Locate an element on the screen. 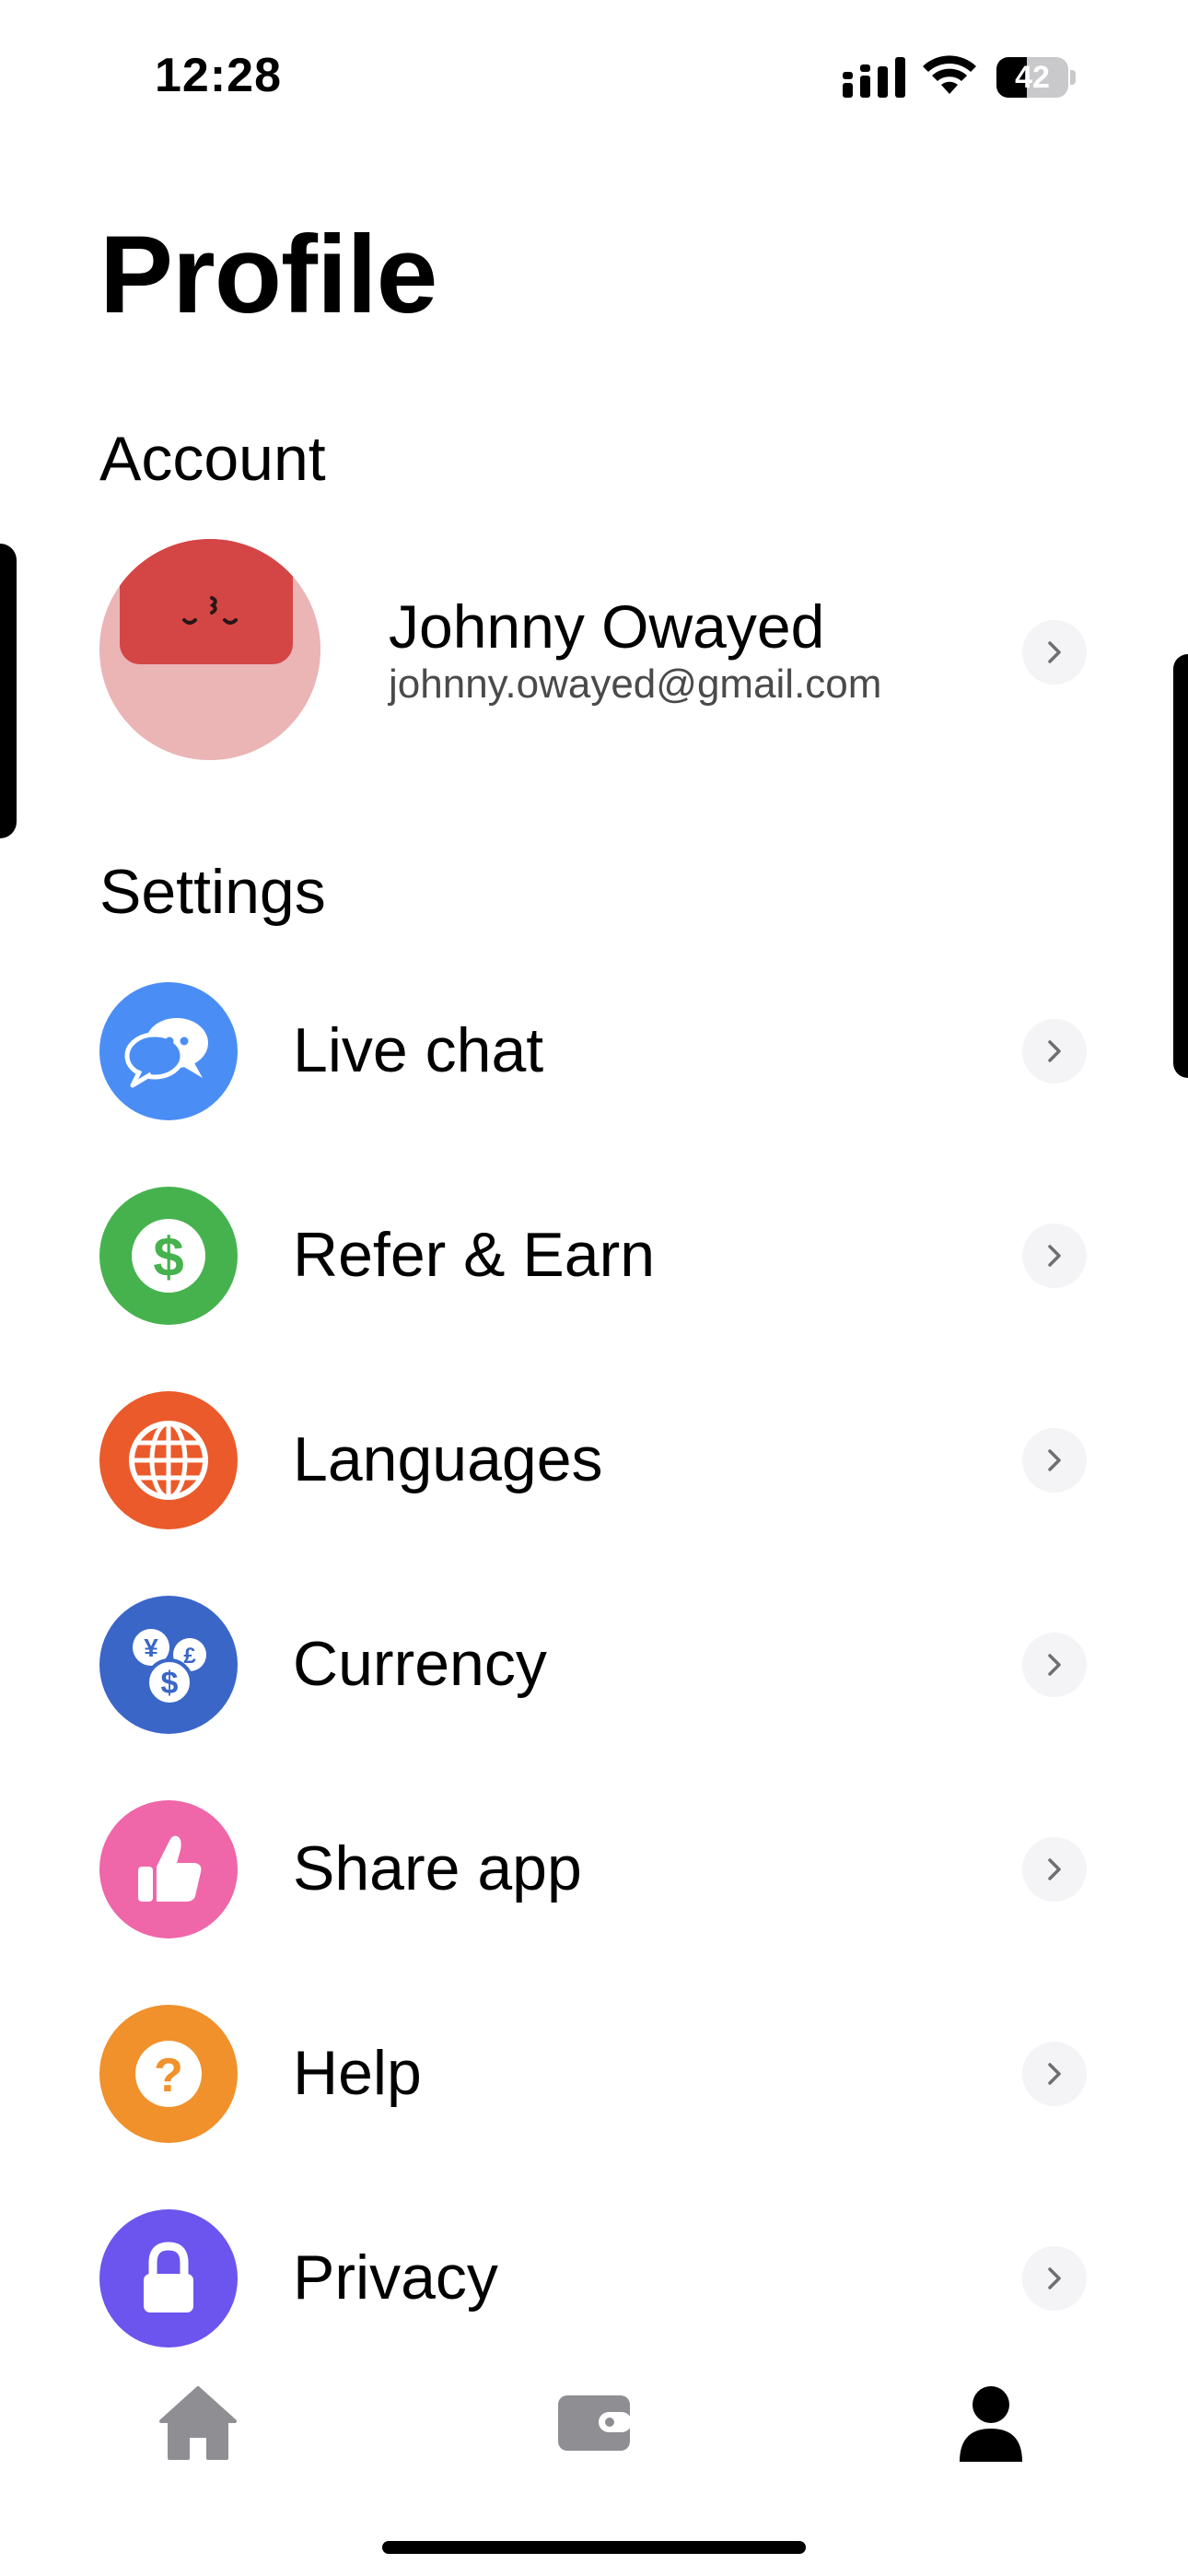 The height and width of the screenshot is (2576, 1188). tab-wallet is located at coordinates (594, 2423).